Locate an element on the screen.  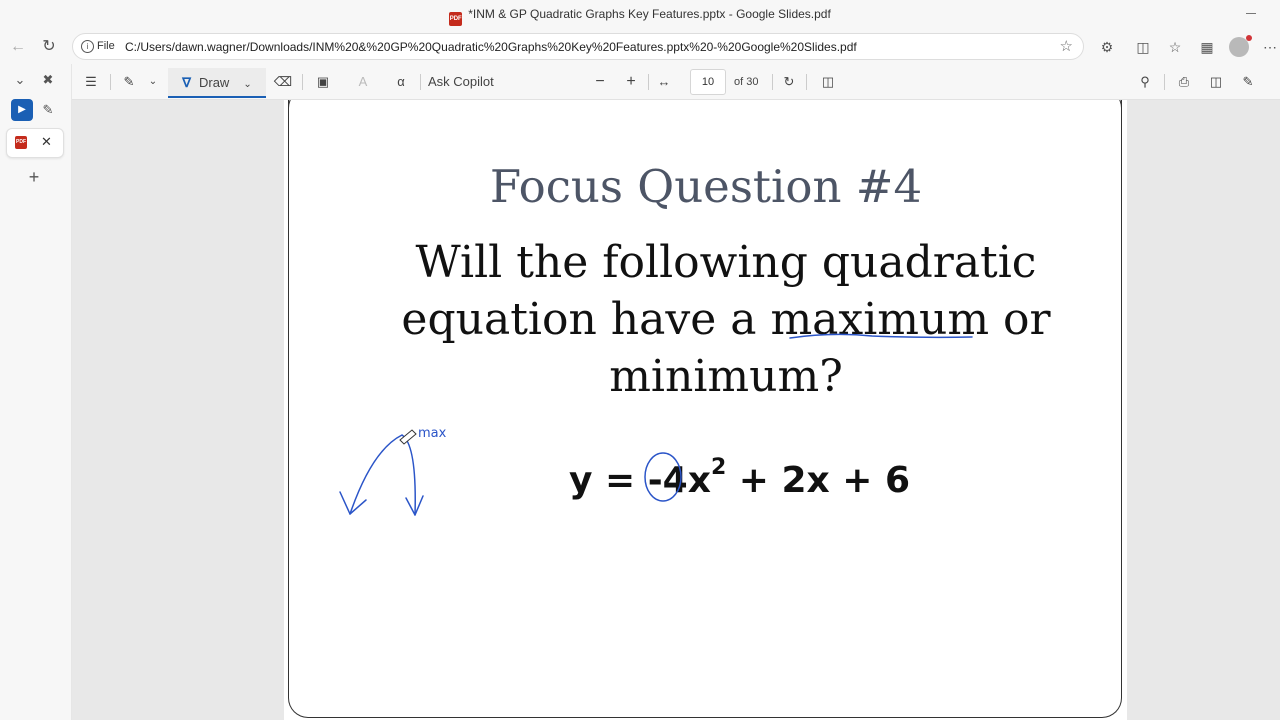
zoom-in-icon: + is located at coordinates (631, 82).